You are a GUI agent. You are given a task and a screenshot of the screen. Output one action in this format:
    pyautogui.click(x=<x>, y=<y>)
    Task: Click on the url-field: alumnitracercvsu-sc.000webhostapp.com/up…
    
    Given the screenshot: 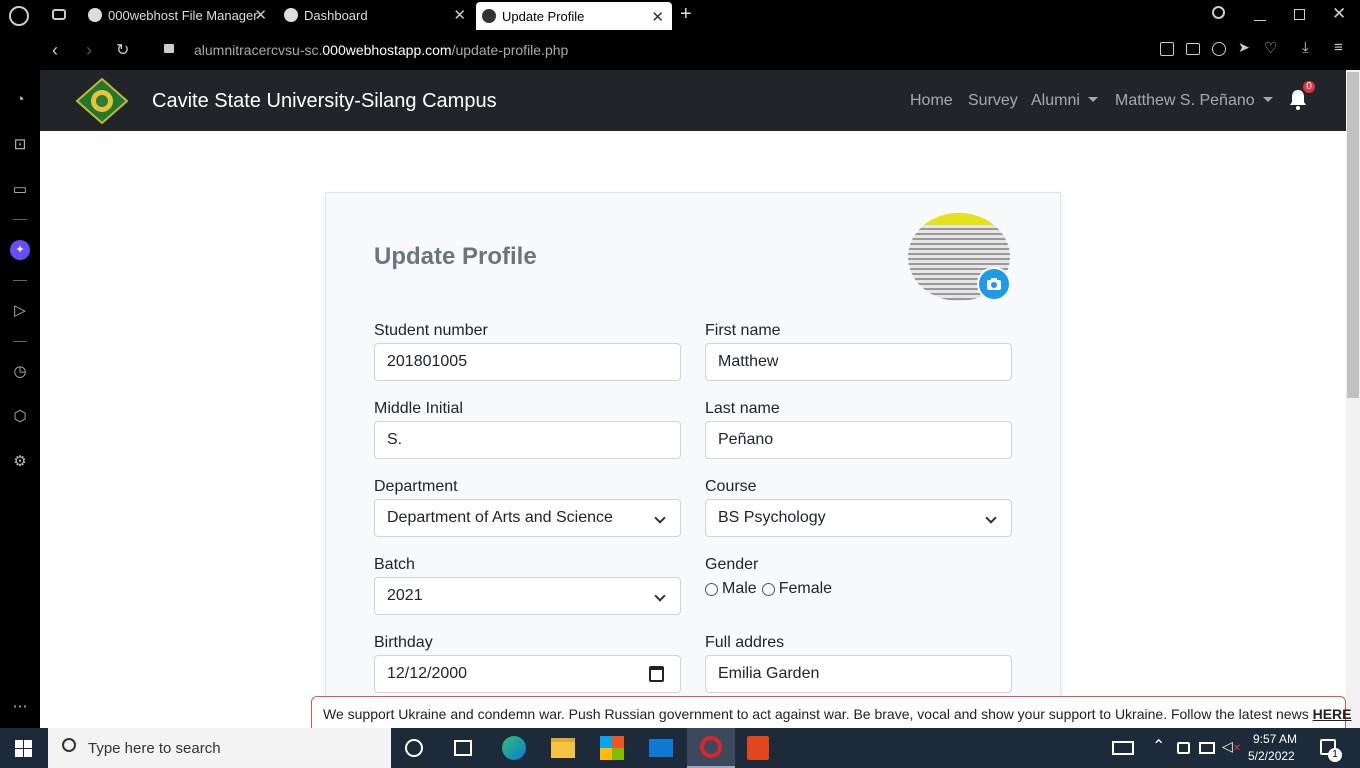 What is the action you would take?
    pyautogui.click(x=381, y=50)
    